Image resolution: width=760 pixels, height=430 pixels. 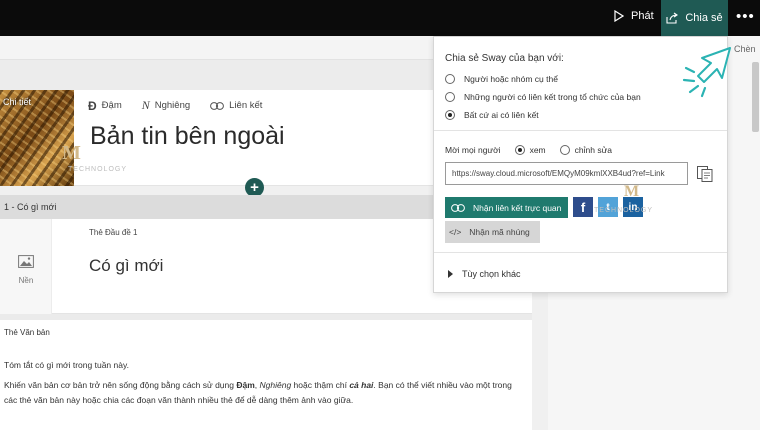 I want to click on get-embed-code-button: </> Nhận mã nhúng, so click(x=492, y=232).